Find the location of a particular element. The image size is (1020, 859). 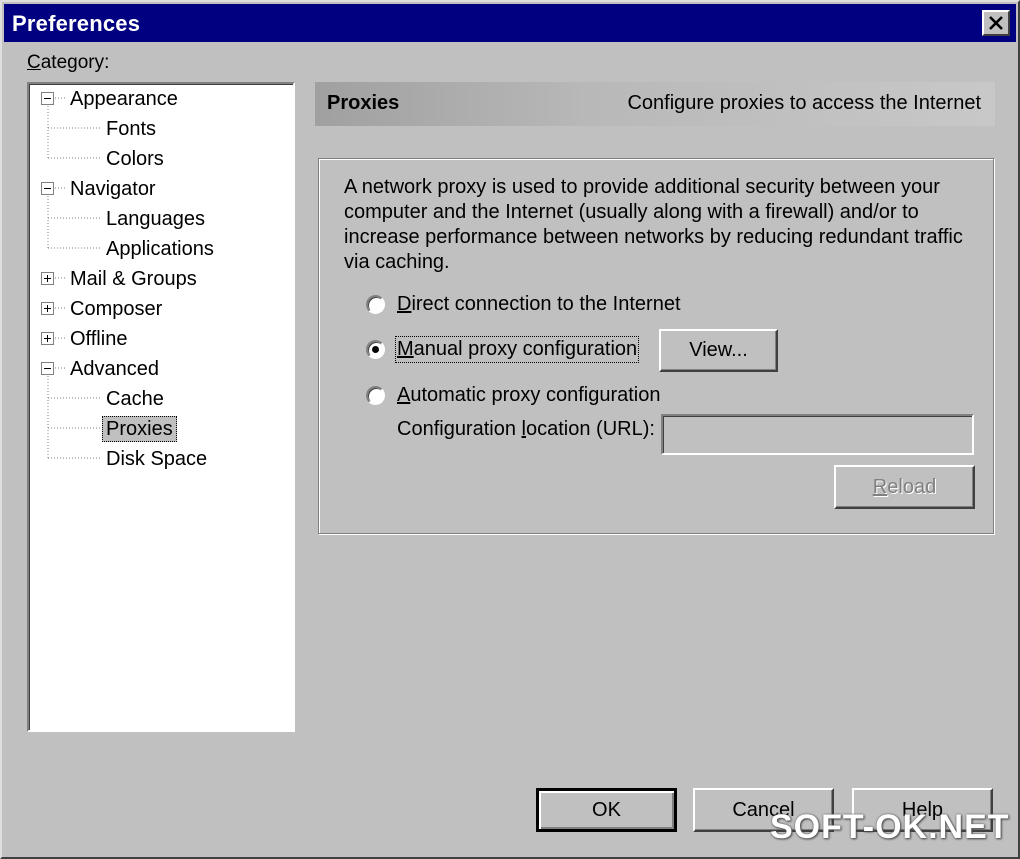

expand-mail-groups-icon is located at coordinates (47, 278).